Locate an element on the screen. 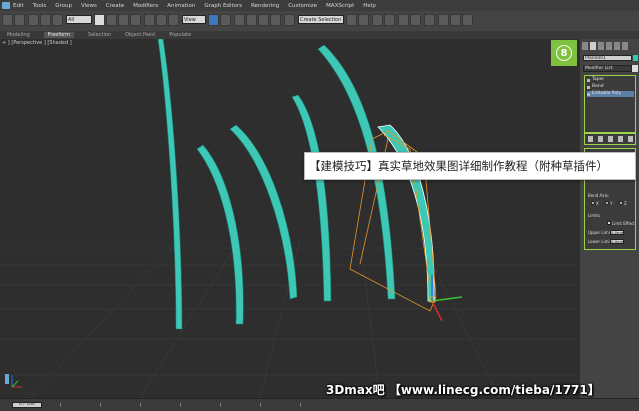 This screenshot has width=639, height=411. menu-rendering: Rendering is located at coordinates (265, 6).